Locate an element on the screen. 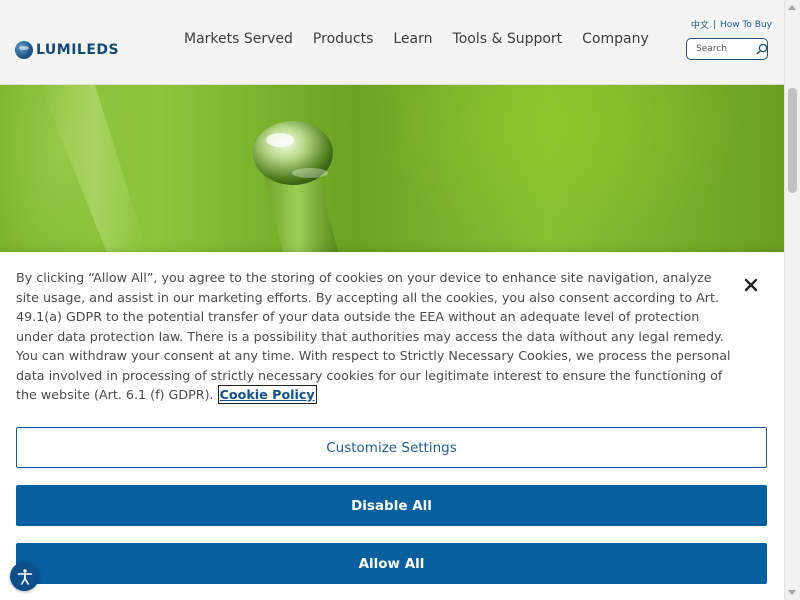 The image size is (800, 600). search-input is located at coordinates (725, 49).